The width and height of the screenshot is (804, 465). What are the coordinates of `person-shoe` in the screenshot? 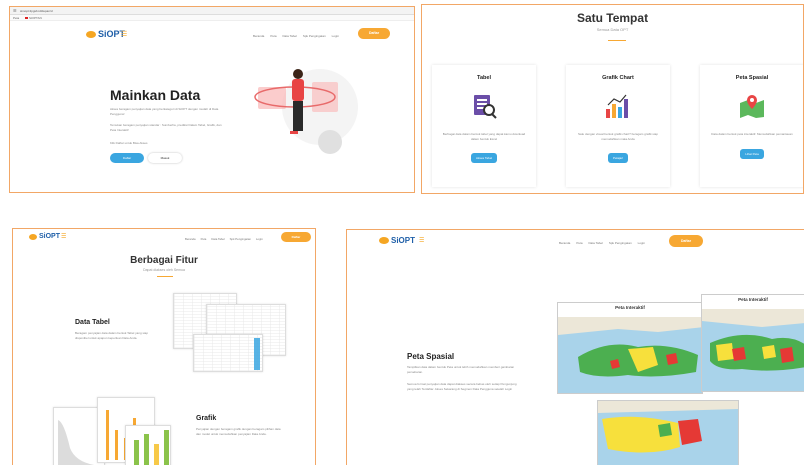 It's located at (294, 132).